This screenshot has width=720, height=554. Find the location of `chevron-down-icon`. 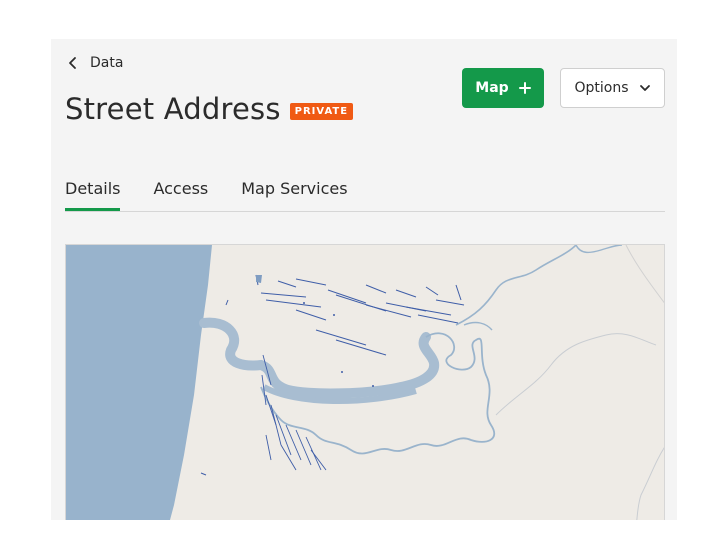

chevron-down-icon is located at coordinates (644, 88).